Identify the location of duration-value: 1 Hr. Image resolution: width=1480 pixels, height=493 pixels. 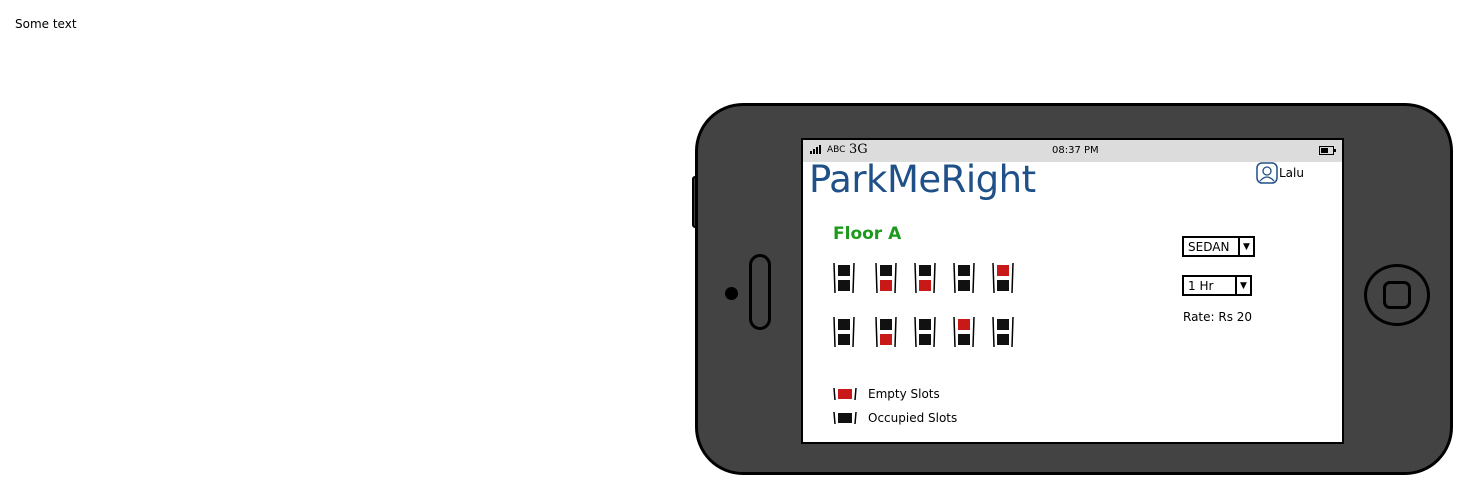
(1201, 285).